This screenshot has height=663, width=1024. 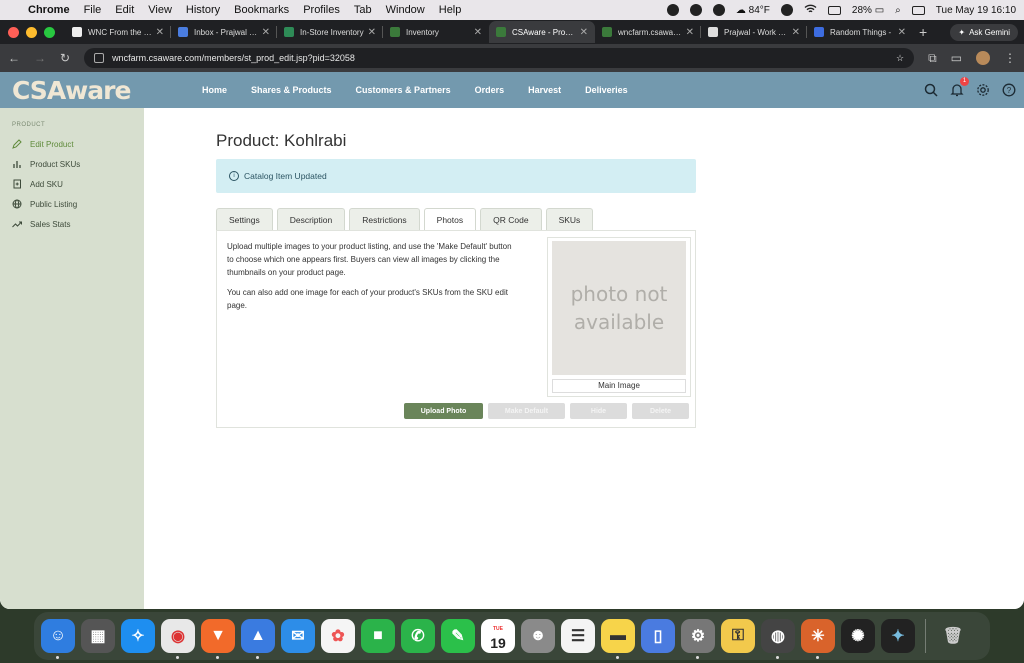 I want to click on sidebar-item-edit-product: Edit Product, so click(x=72, y=144).